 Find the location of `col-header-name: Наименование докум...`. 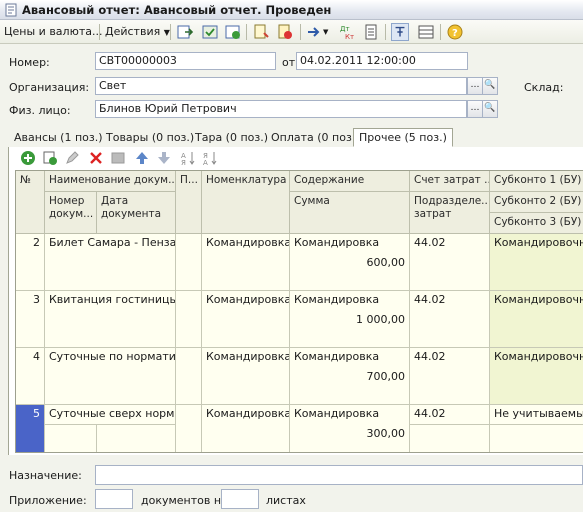

col-header-name: Наименование докум... is located at coordinates (110, 181).